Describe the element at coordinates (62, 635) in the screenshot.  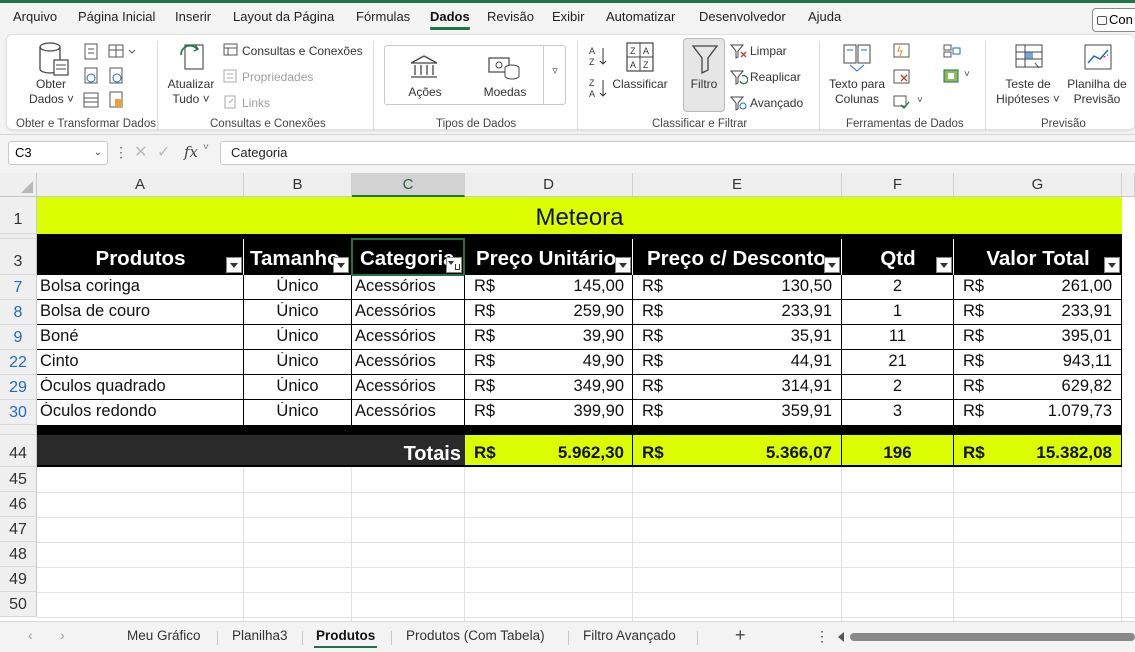
I see `chevron-right-icon: ›` at that location.